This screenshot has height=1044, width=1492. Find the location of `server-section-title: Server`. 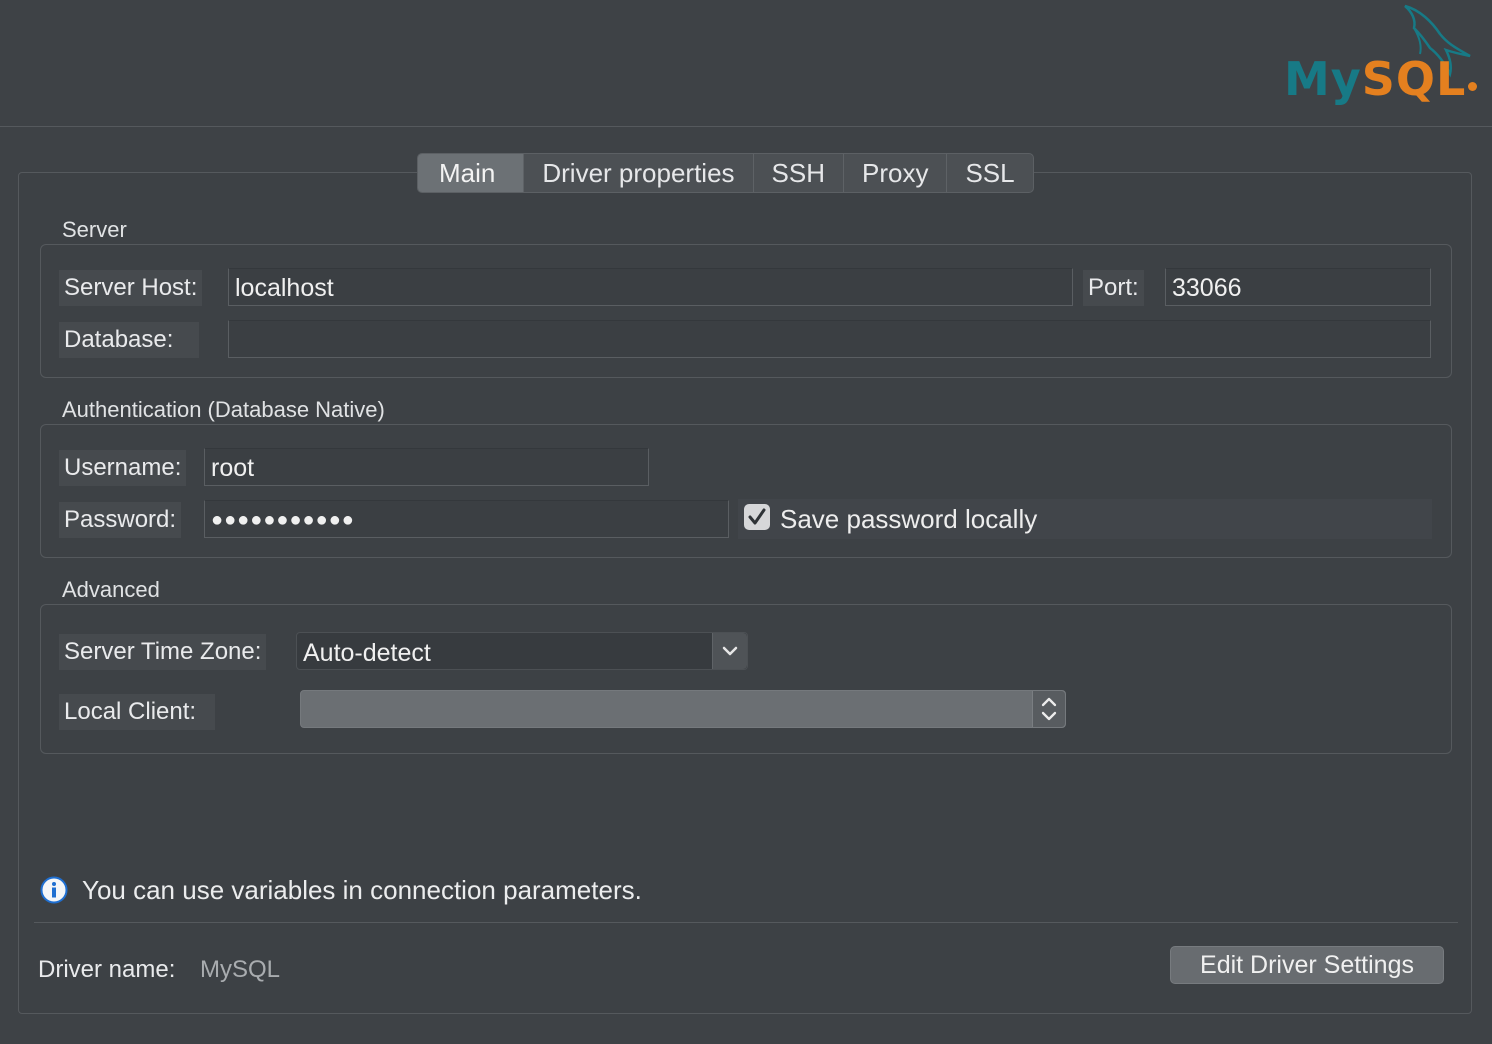

server-section-title: Server is located at coordinates (94, 229).